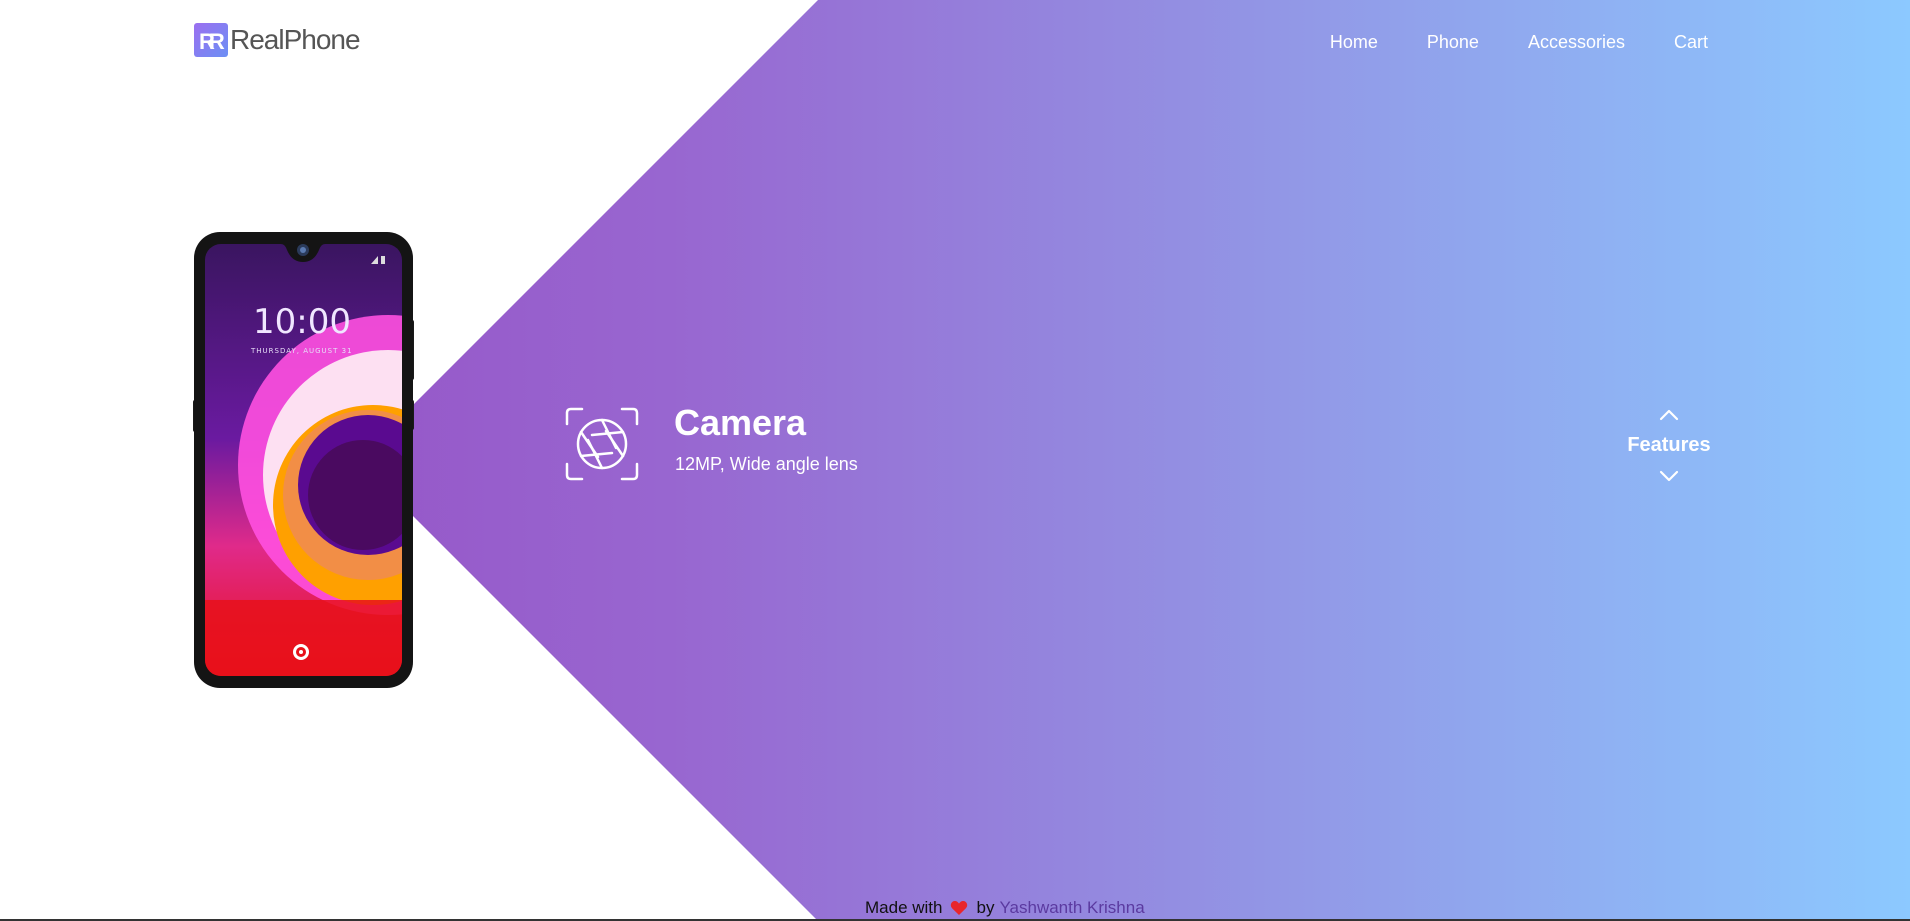  Describe the element at coordinates (1071, 908) in the screenshot. I see `author-link: Yashwanth Krishna` at that location.